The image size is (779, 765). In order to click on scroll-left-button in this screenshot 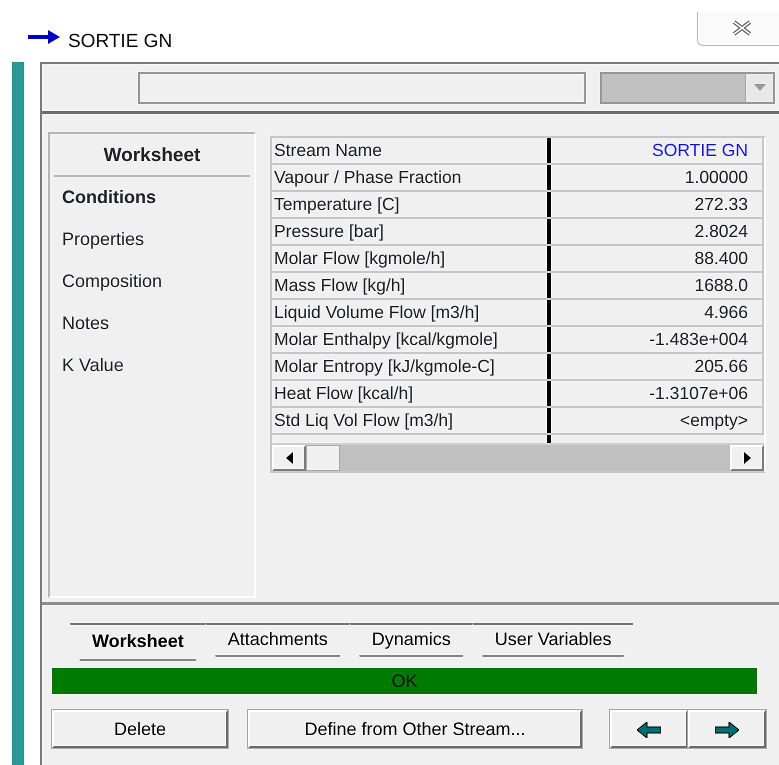, I will do `click(289, 458)`.